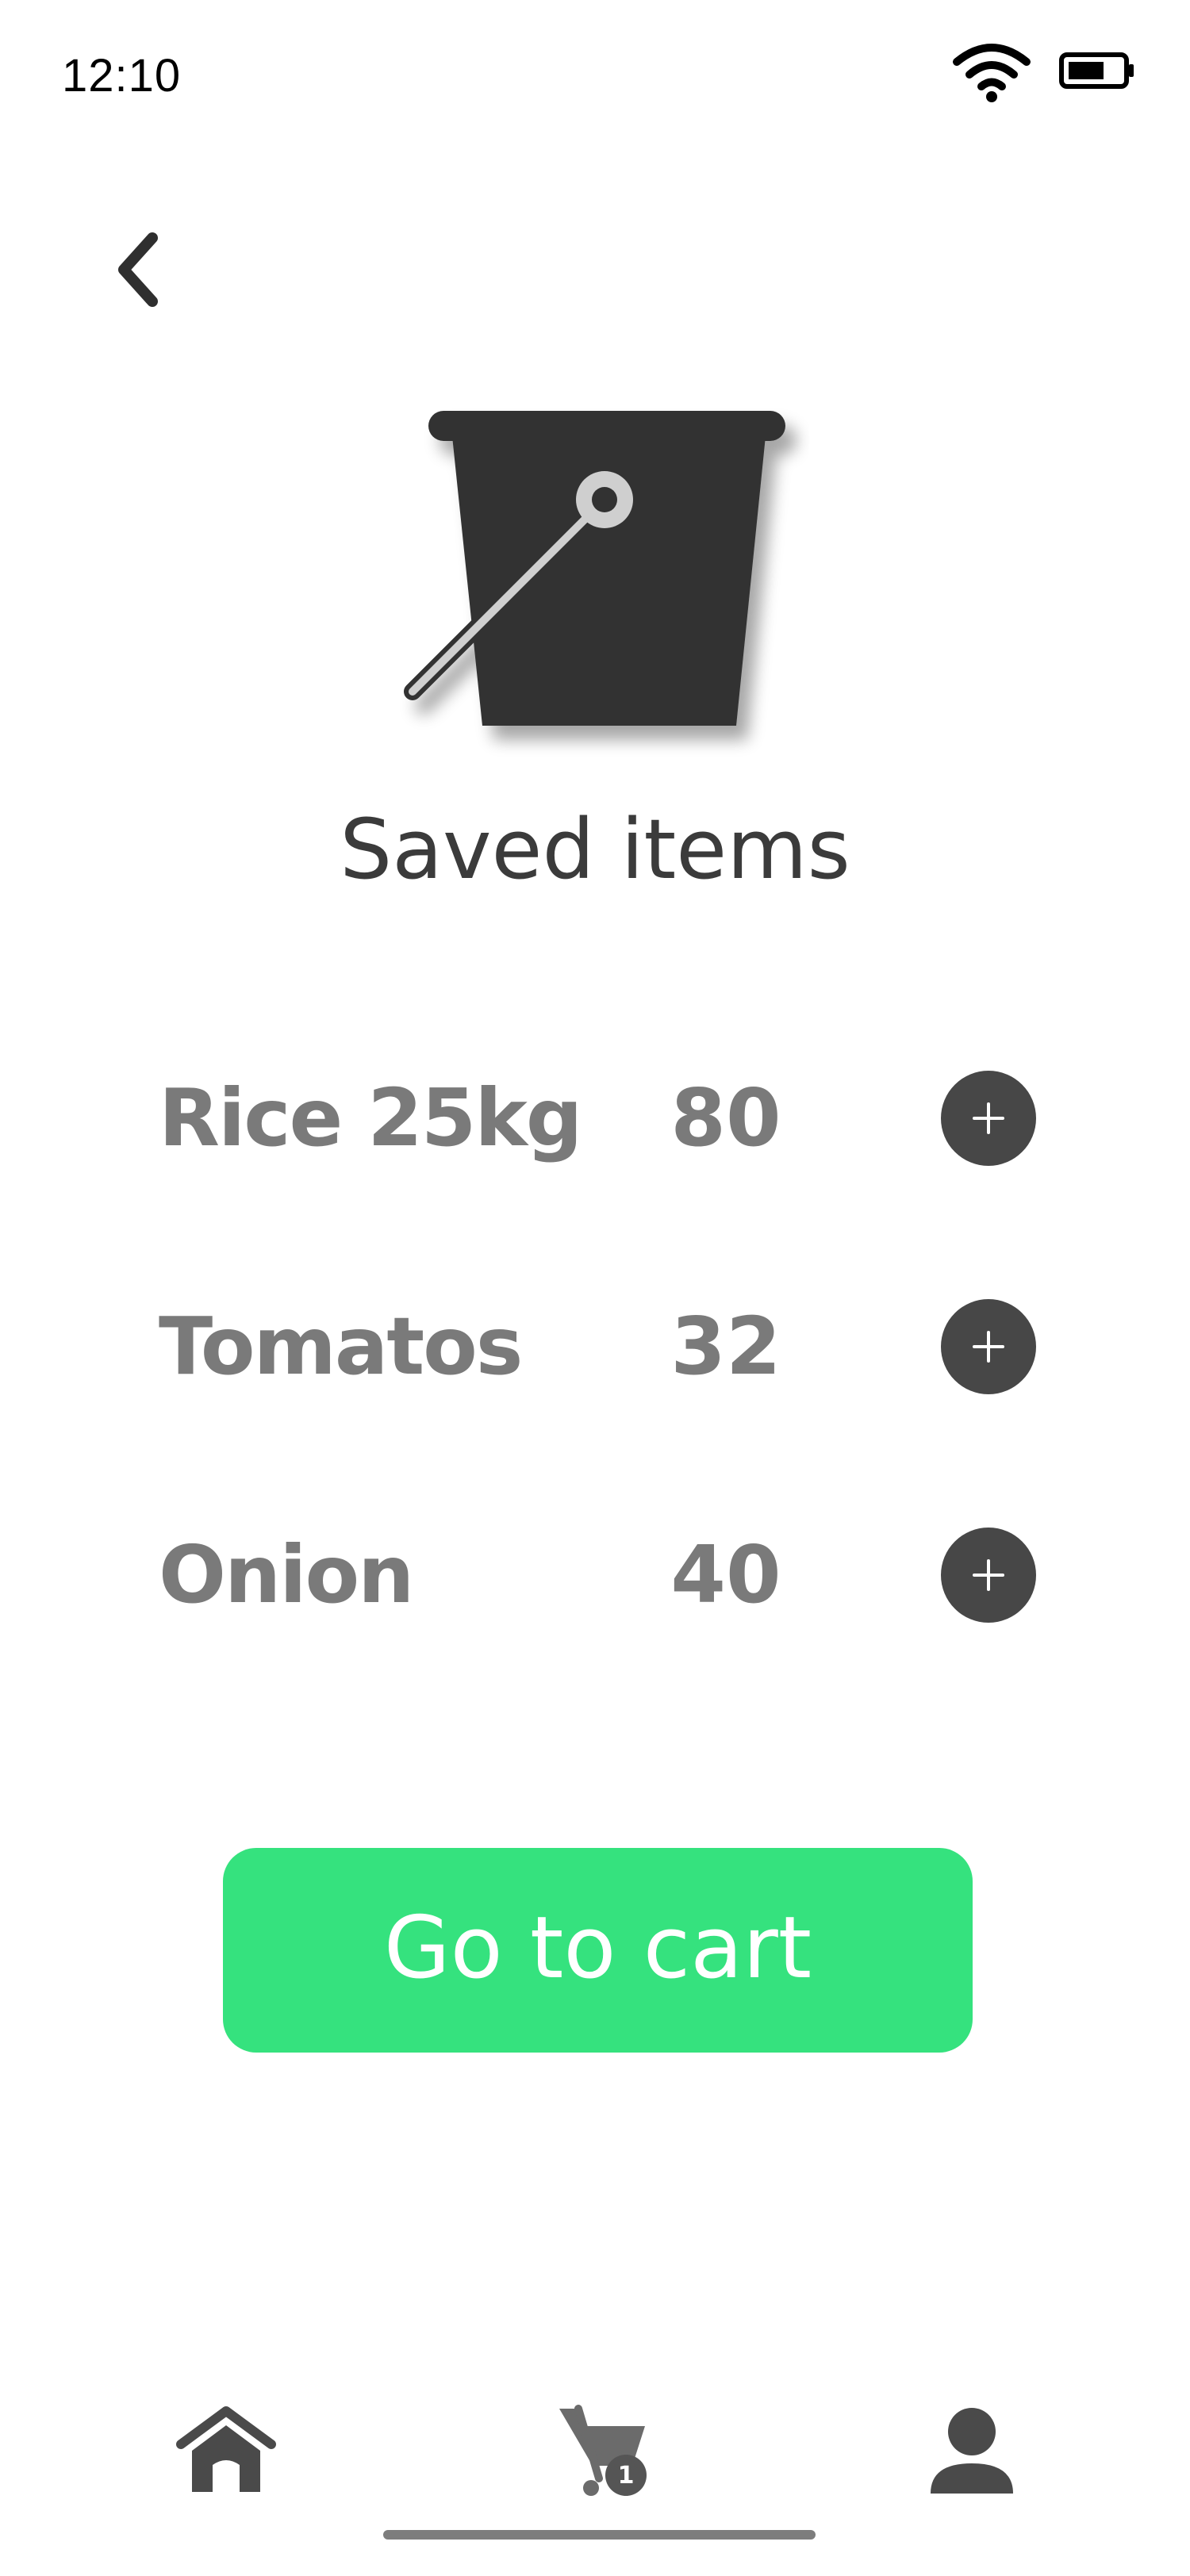 This screenshot has width=1190, height=2576. What do you see at coordinates (725, 1117) in the screenshot?
I see `item-price: 80` at bounding box center [725, 1117].